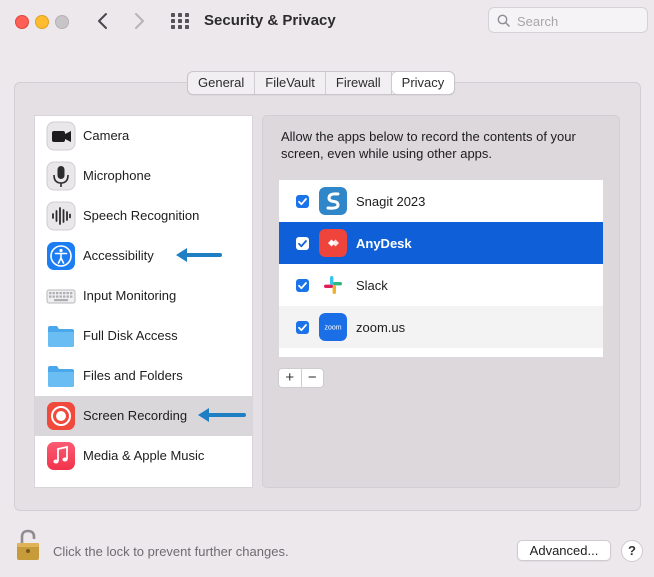  What do you see at coordinates (117, 175) in the screenshot?
I see `sidebar-item-label: Microphone` at bounding box center [117, 175].